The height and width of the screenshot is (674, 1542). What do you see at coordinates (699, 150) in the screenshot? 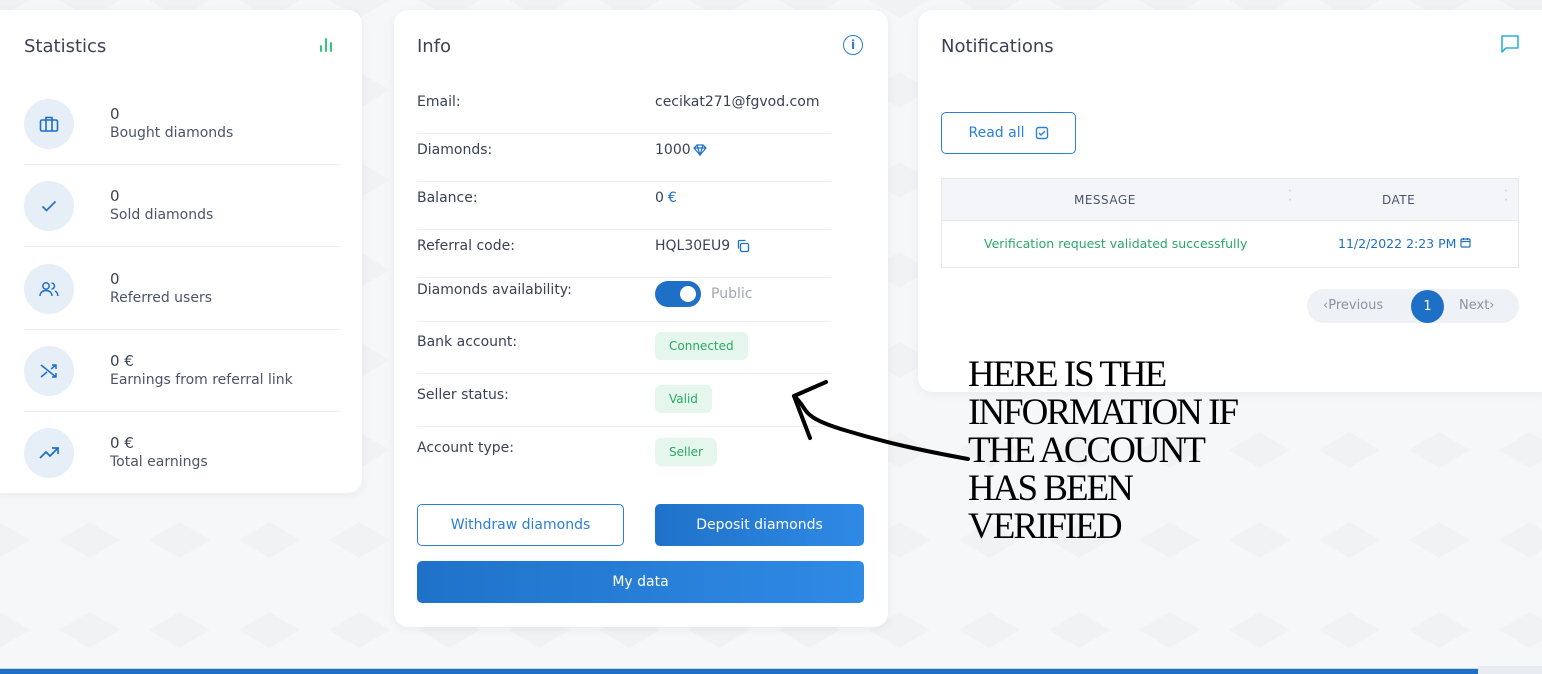
I see `diamond-icon` at bounding box center [699, 150].